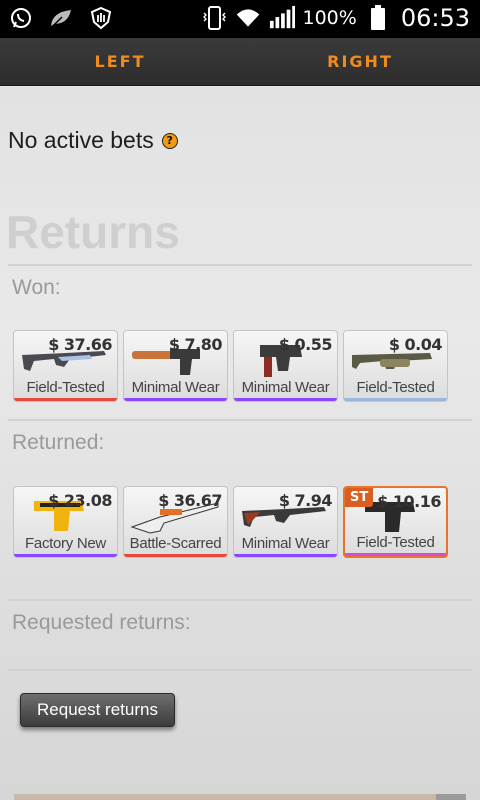 This screenshot has height=800, width=480. Describe the element at coordinates (175, 522) in the screenshot. I see `returned-item-2: $ 36.67 Battle-Scarred` at that location.